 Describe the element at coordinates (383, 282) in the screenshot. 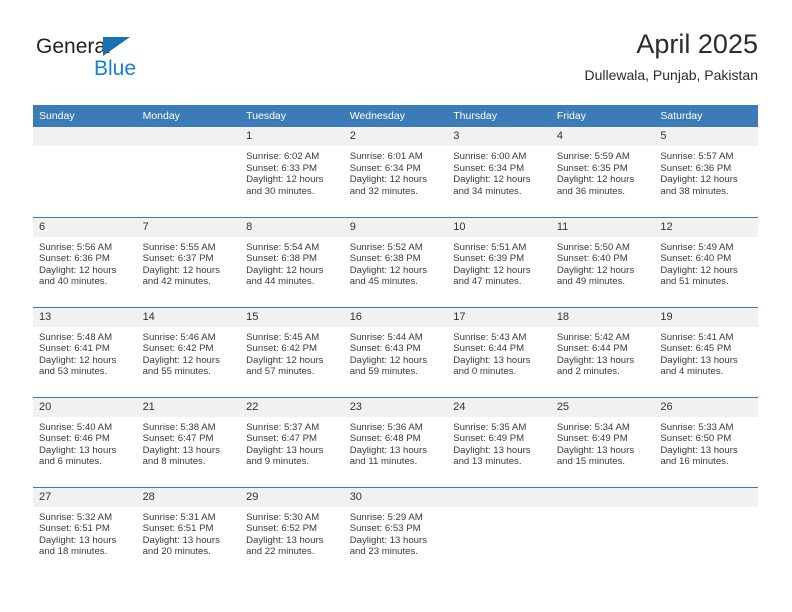

I see `day-detail-line: and 45 minutes.` at that location.